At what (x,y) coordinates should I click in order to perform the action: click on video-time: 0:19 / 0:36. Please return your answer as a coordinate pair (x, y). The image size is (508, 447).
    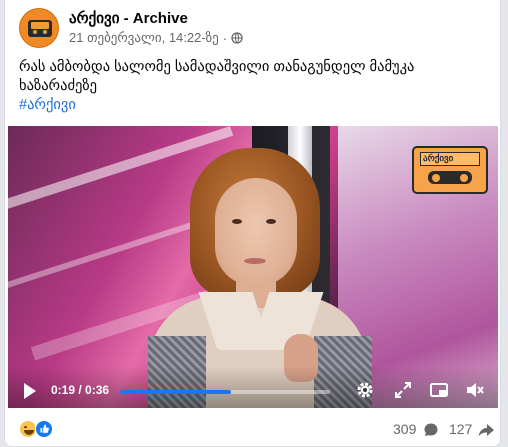
    Looking at the image, I should click on (80, 390).